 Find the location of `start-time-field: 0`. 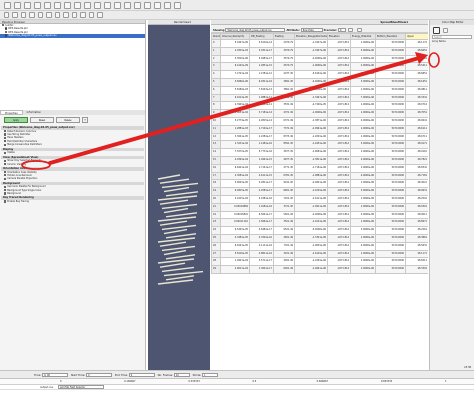

start-time-field: 0 is located at coordinates (99, 375).